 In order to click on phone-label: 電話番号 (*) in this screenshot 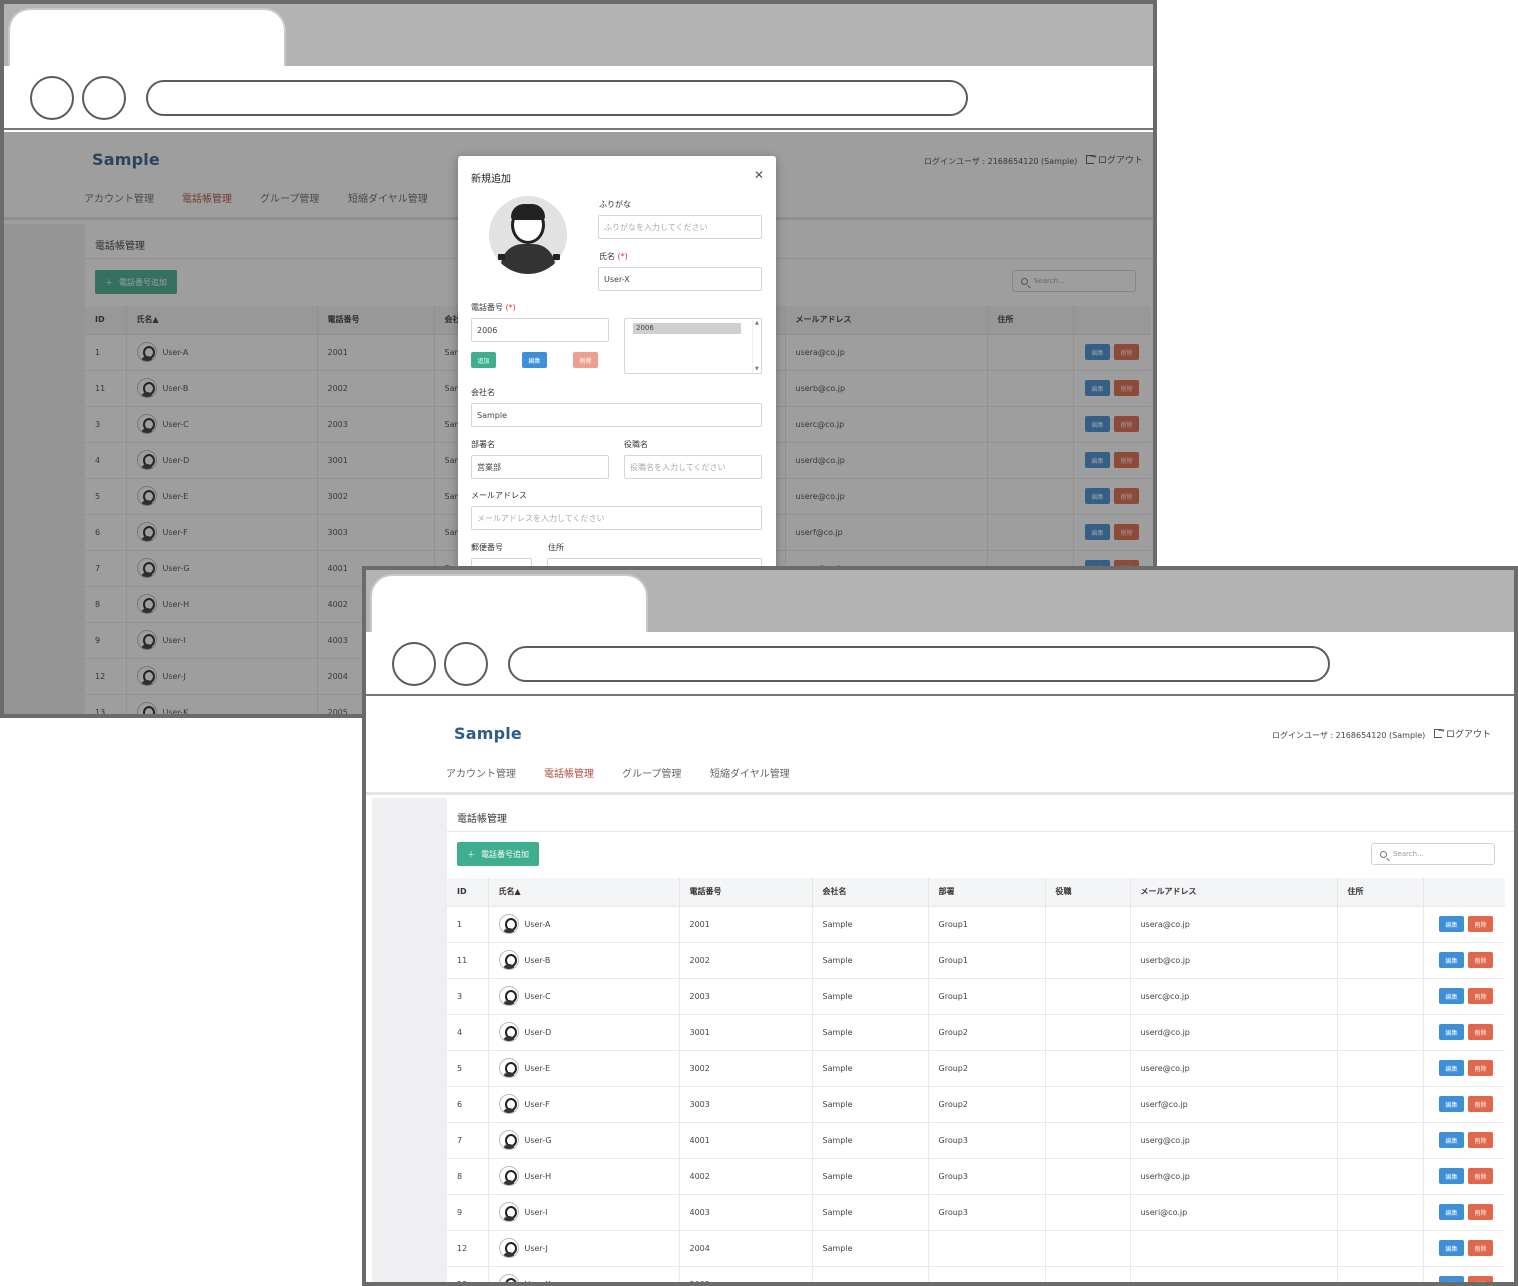, I will do `click(493, 307)`.